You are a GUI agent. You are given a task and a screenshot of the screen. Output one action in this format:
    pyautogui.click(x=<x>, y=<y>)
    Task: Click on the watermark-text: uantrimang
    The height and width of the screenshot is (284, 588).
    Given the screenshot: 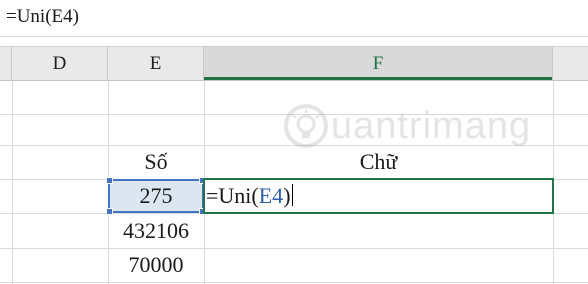 What is the action you would take?
    pyautogui.click(x=431, y=126)
    